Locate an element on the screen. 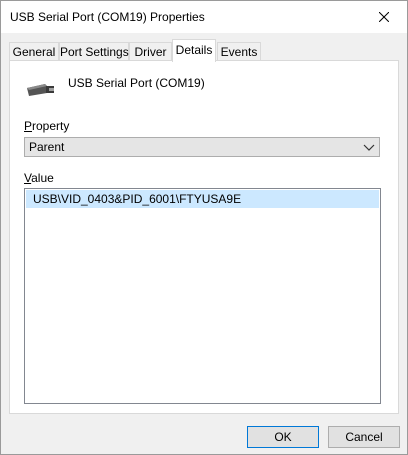  close-button is located at coordinates (384, 17).